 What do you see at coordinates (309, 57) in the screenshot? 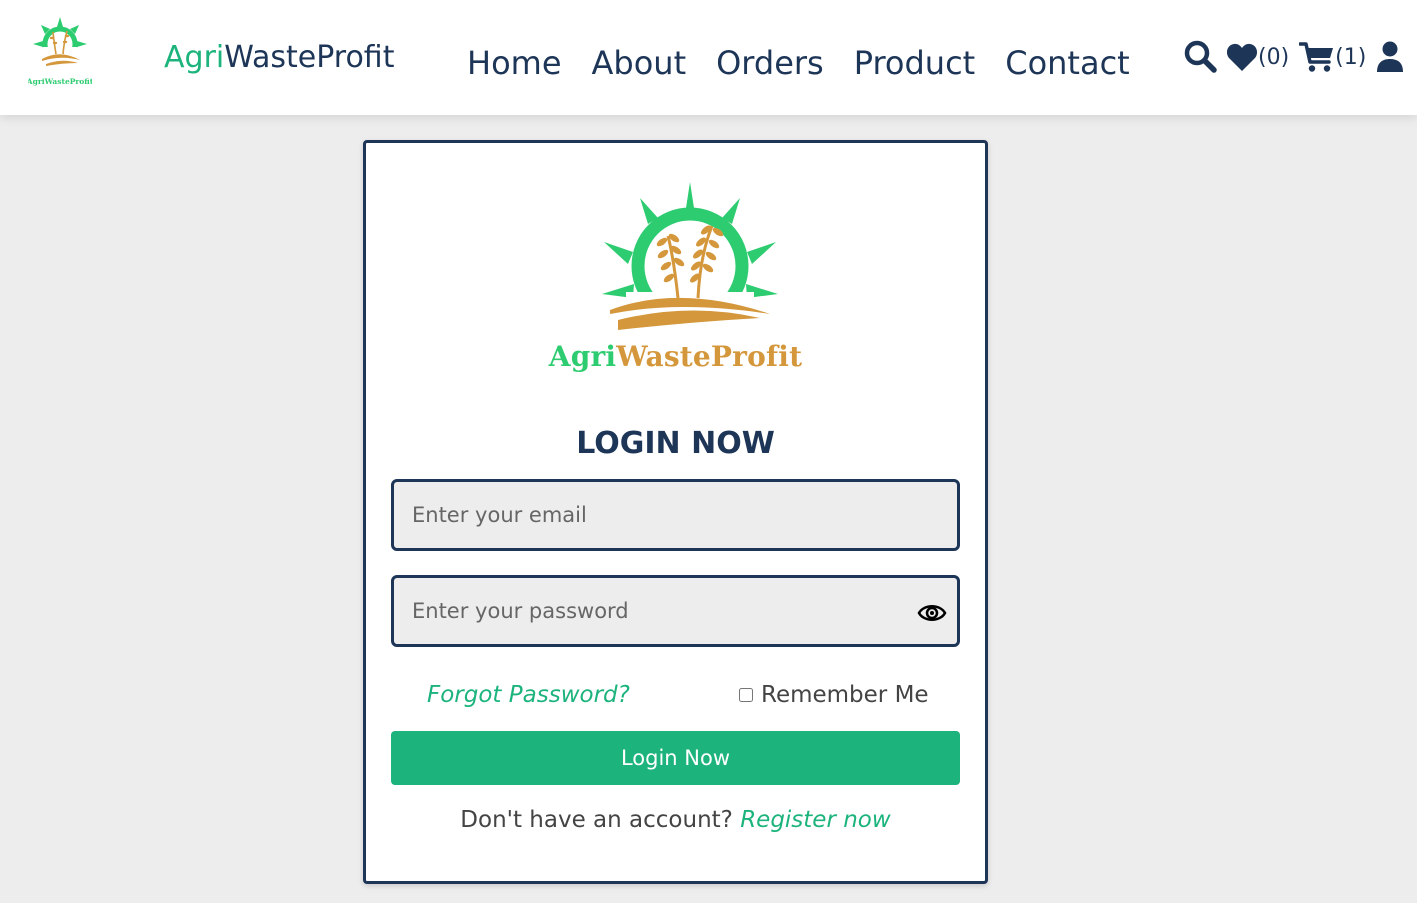
I see `brand-rest: WasteProfit` at bounding box center [309, 57].